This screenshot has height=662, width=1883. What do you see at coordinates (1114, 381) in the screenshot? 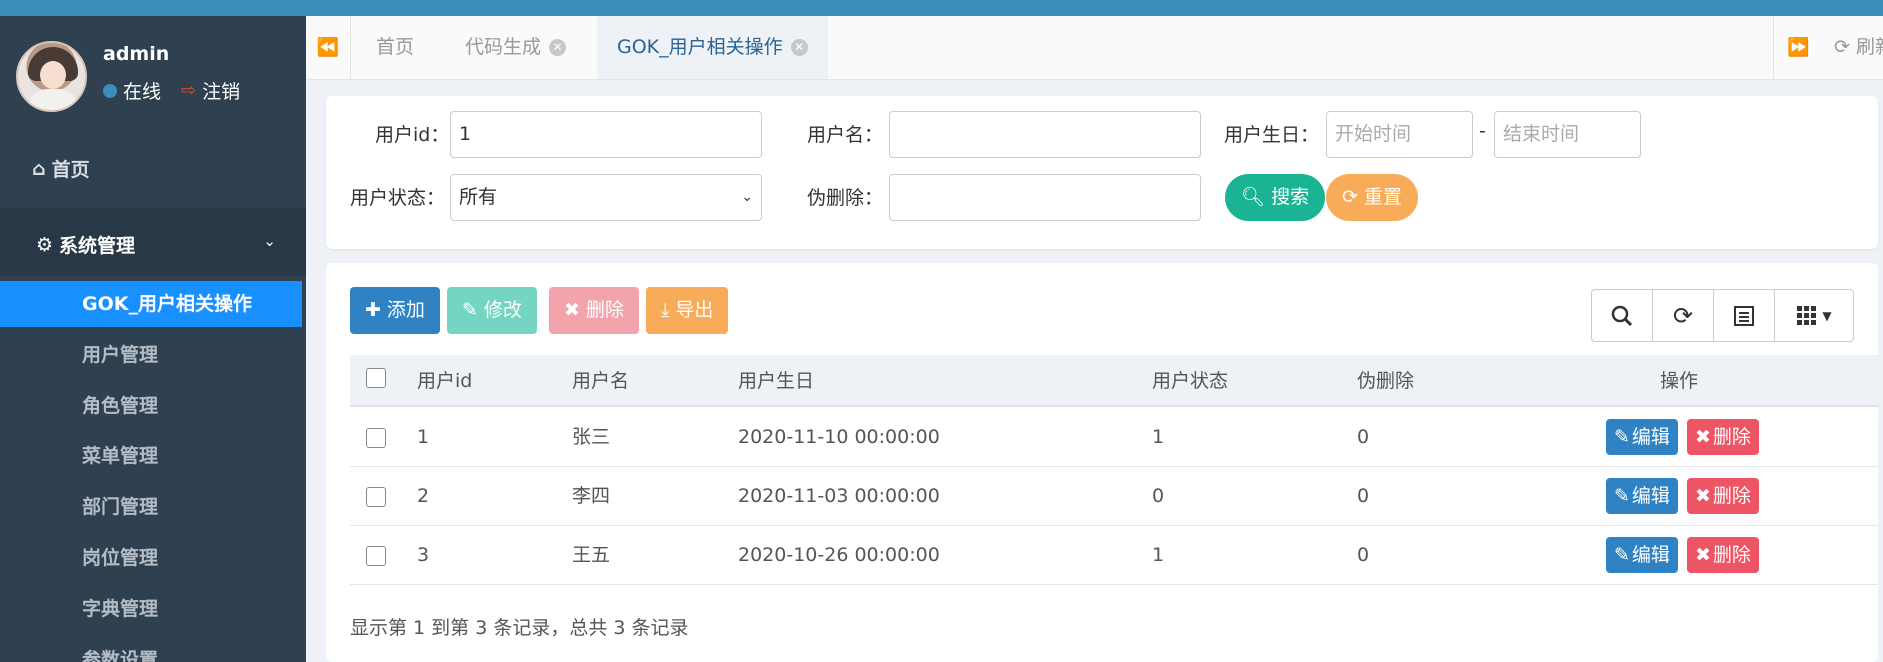
I see `table-header: 用户id 用户名 用户生日 用户状态 伪删除 操作` at bounding box center [1114, 381].